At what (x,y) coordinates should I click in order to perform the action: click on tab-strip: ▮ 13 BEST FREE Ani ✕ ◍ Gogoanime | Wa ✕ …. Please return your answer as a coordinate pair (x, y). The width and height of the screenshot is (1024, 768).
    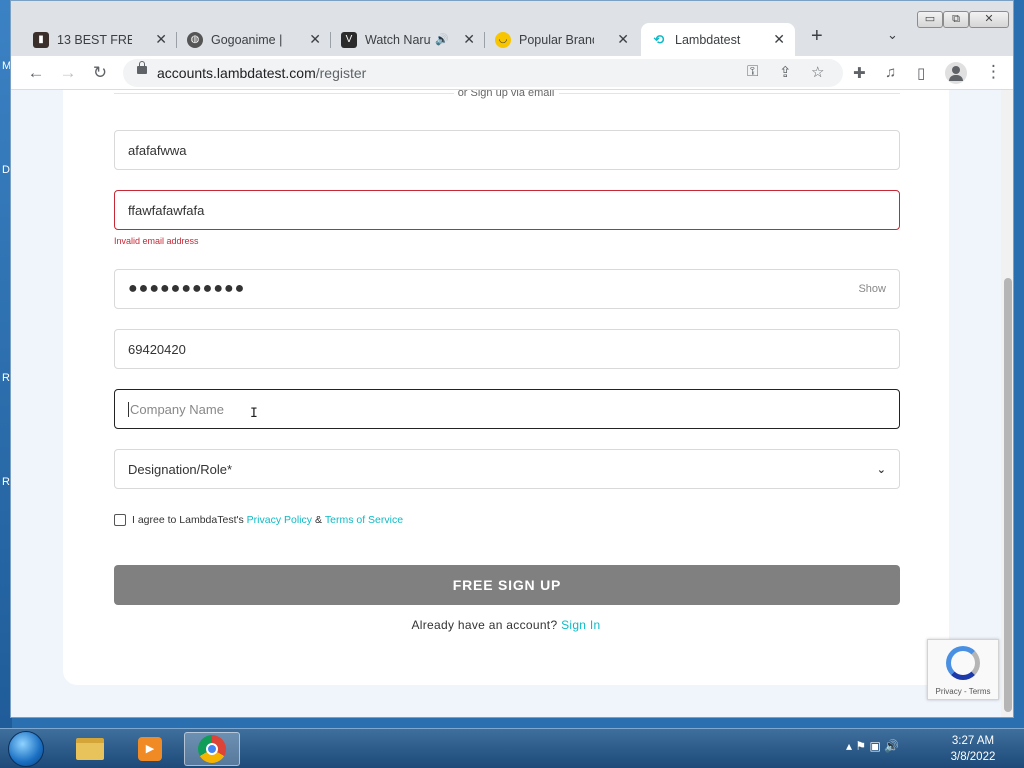
    Looking at the image, I should click on (512, 28).